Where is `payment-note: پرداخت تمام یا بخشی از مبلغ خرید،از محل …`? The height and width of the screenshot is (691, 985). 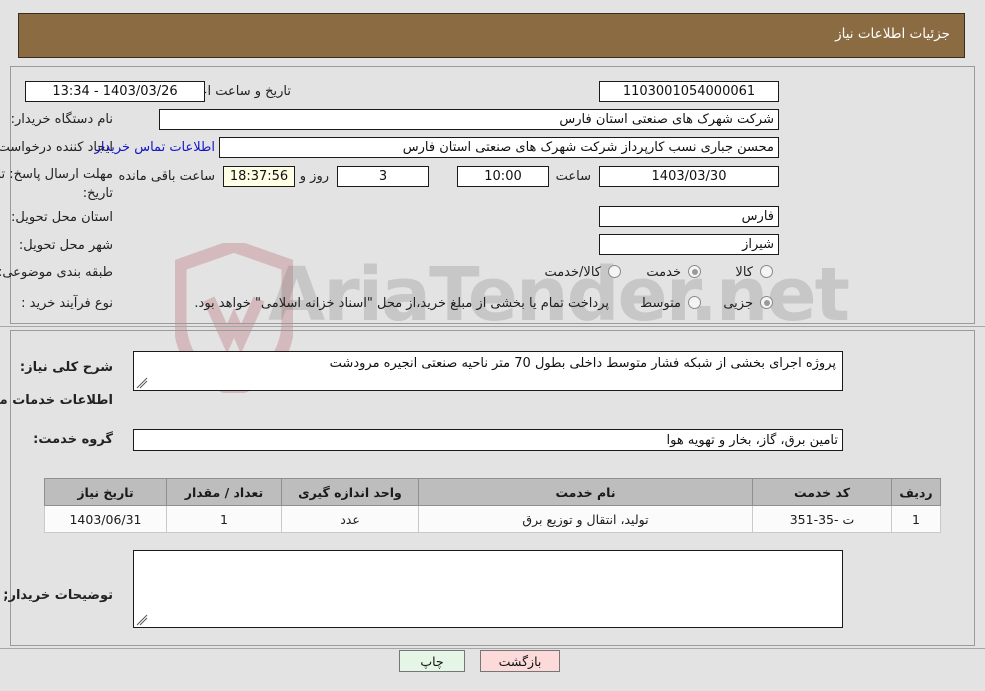
payment-note: پرداخت تمام یا بخشی از مبلغ خرید،از محل … is located at coordinates (401, 303).